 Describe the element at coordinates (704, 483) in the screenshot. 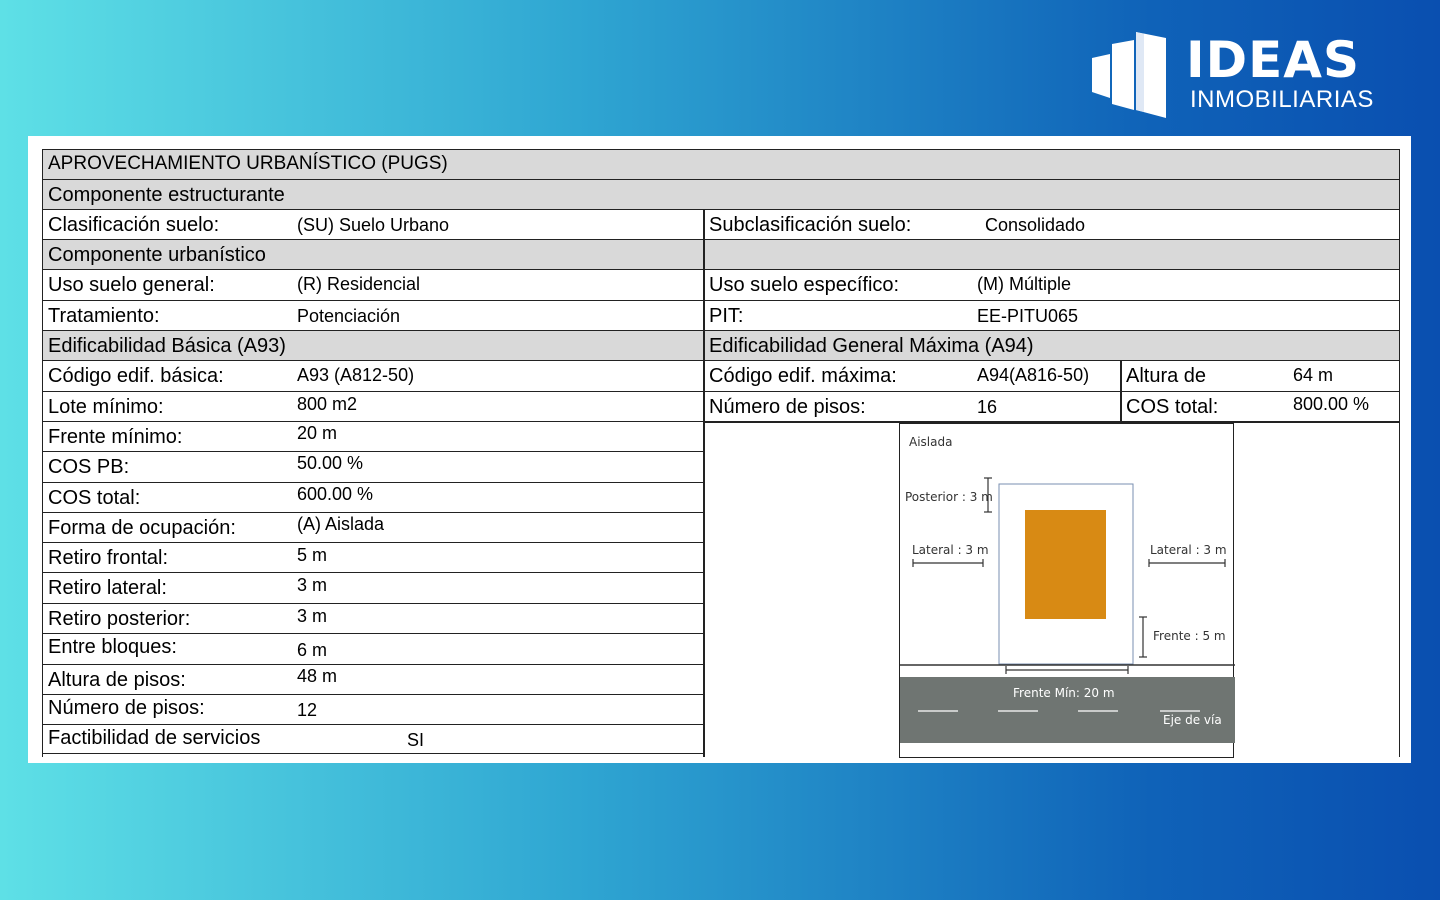

I see `column-divider` at that location.